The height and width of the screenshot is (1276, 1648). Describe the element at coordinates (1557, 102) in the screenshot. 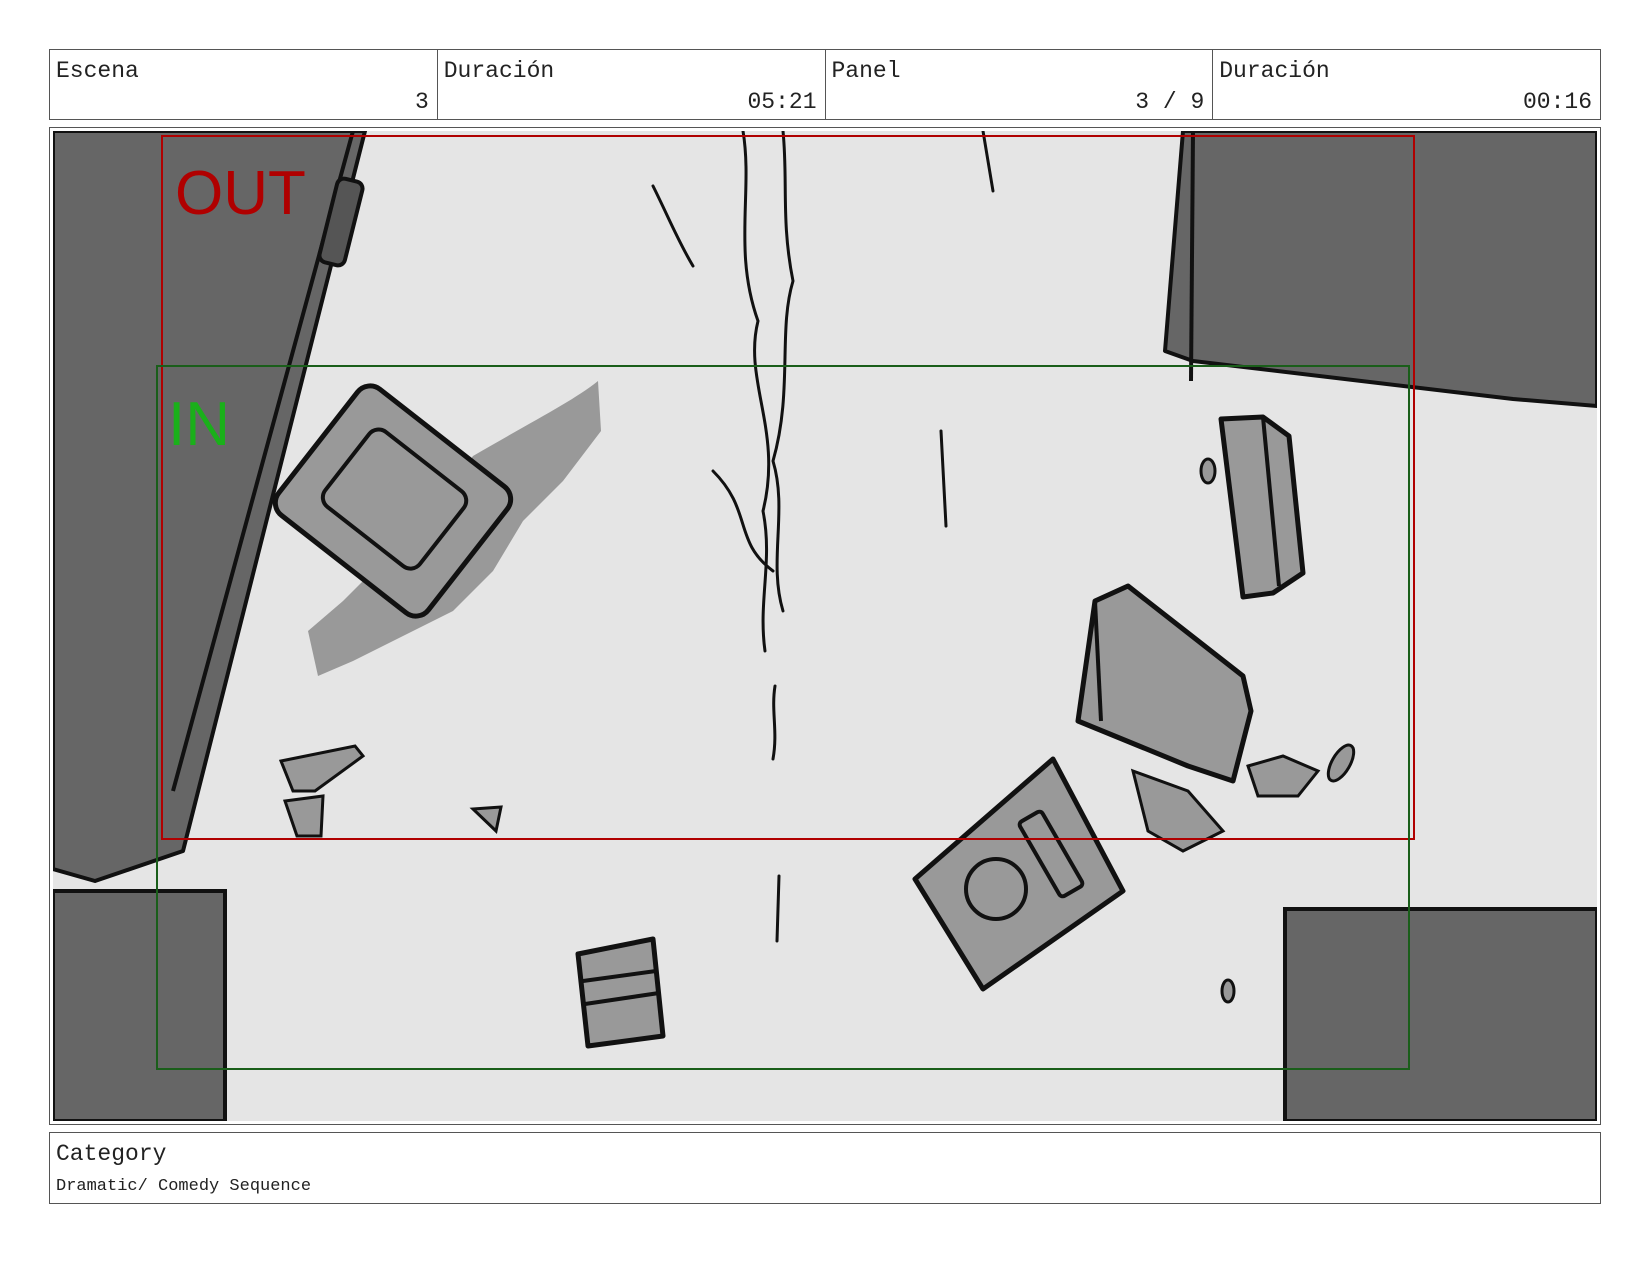

I see `panel-duration-value: 00:16` at that location.